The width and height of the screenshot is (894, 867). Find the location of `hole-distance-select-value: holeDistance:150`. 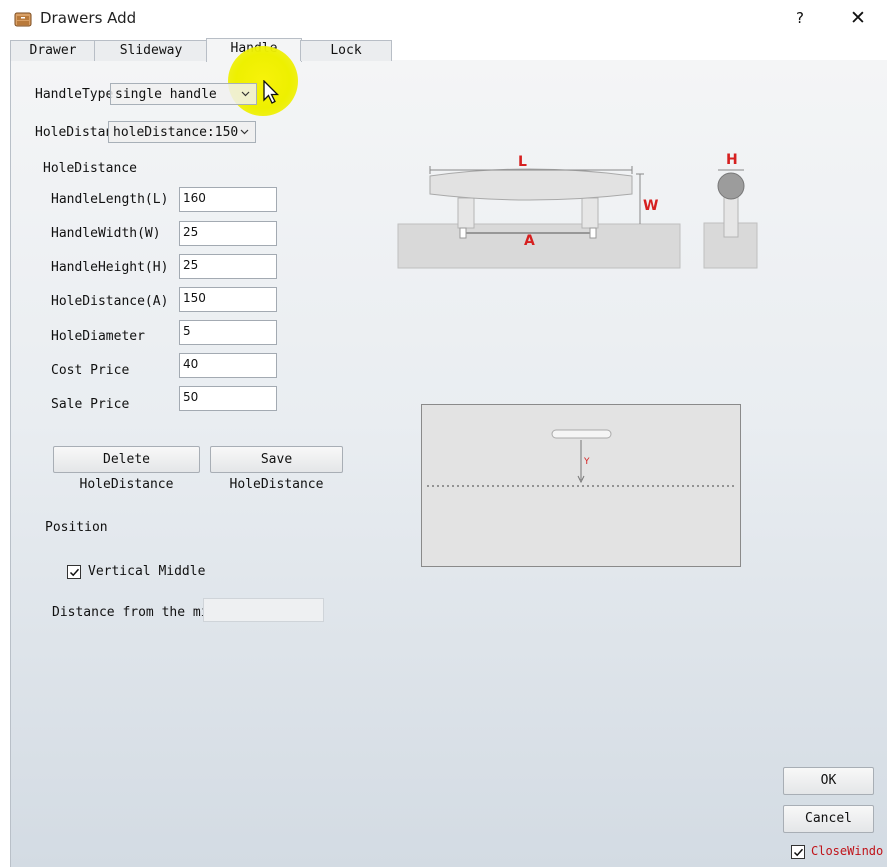

hole-distance-select-value: holeDistance:150 is located at coordinates (176, 132).